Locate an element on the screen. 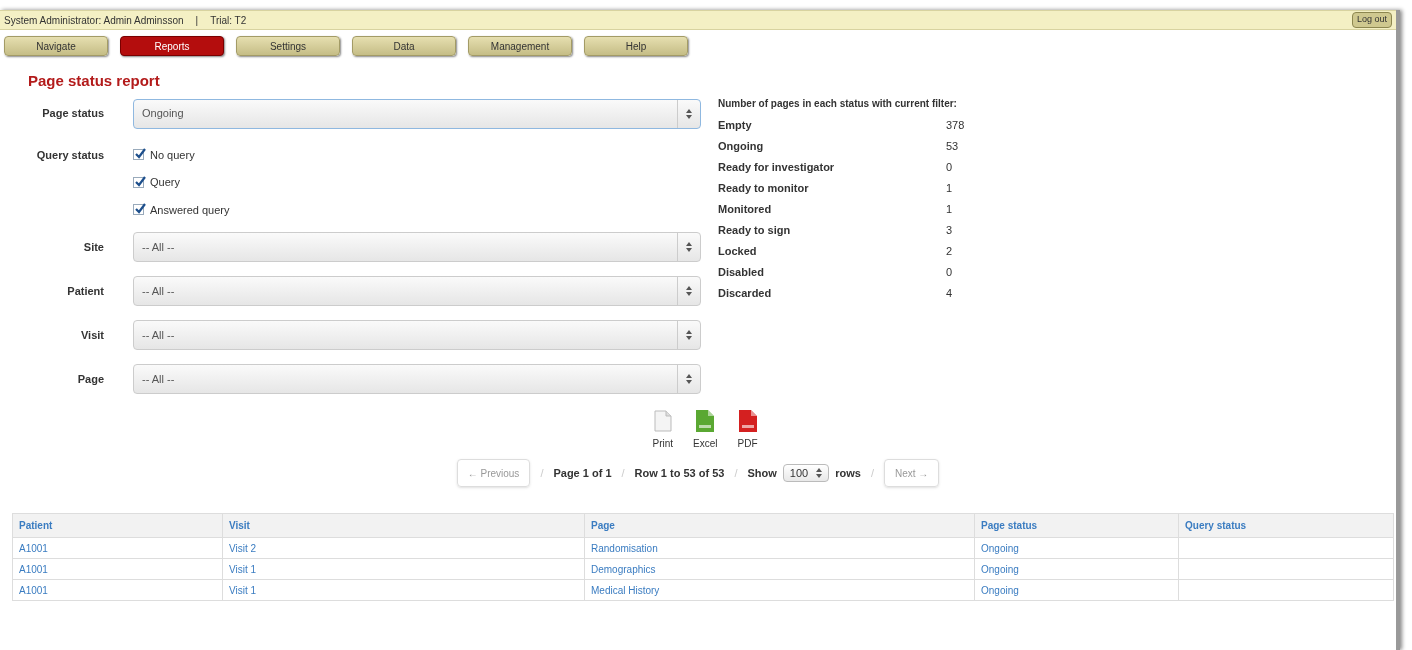 Image resolution: width=1412 pixels, height=650 pixels. status-name: Ready to sign is located at coordinates (755, 231).